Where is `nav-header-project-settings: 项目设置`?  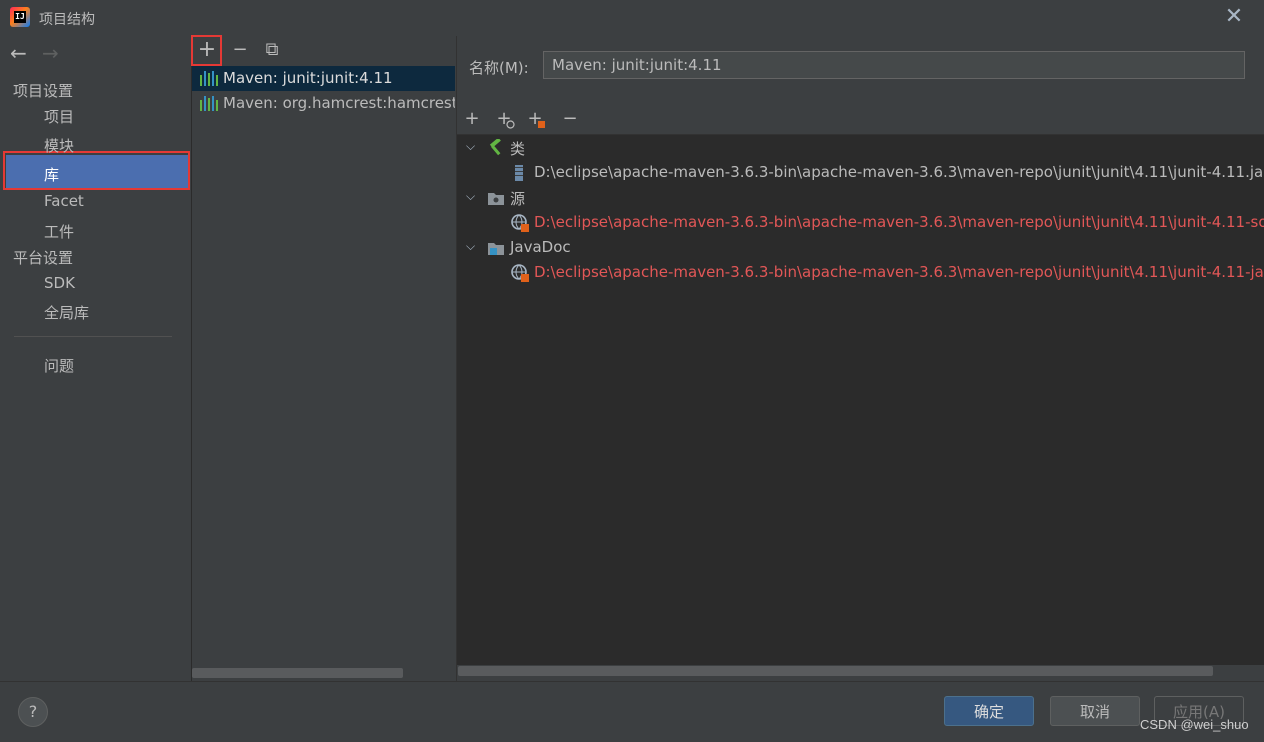 nav-header-project-settings: 项目设置 is located at coordinates (43, 91).